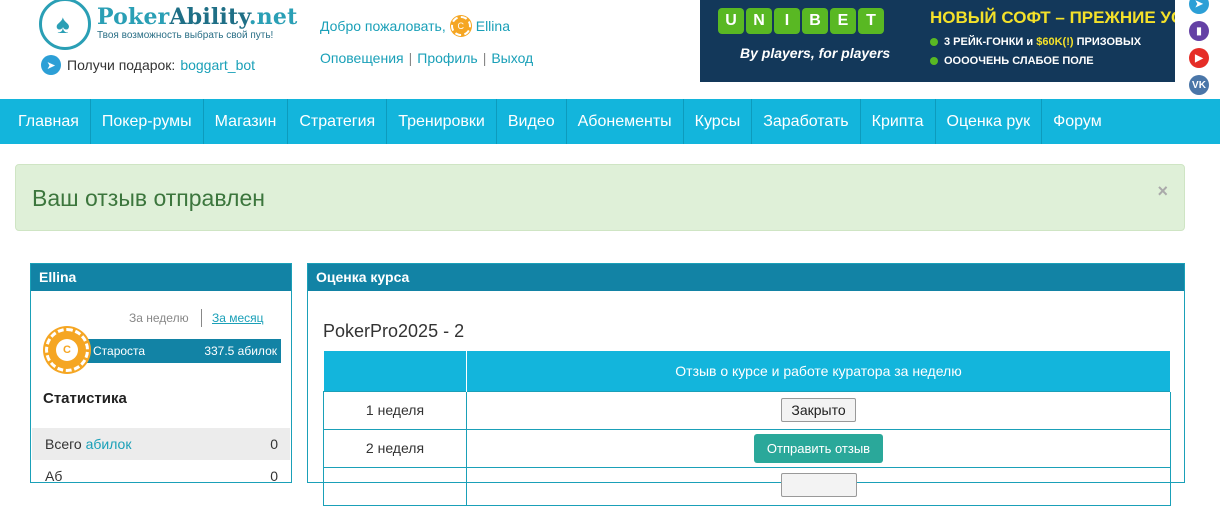  What do you see at coordinates (898, 121) in the screenshot?
I see `nav-crypto: Крипта` at bounding box center [898, 121].